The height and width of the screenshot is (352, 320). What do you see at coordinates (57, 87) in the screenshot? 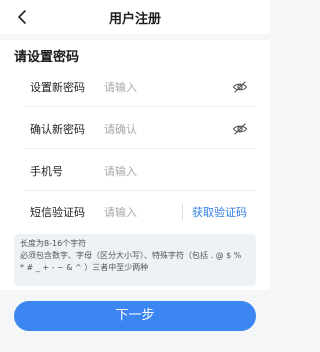
I see `new-password-label: 设置新密码` at bounding box center [57, 87].